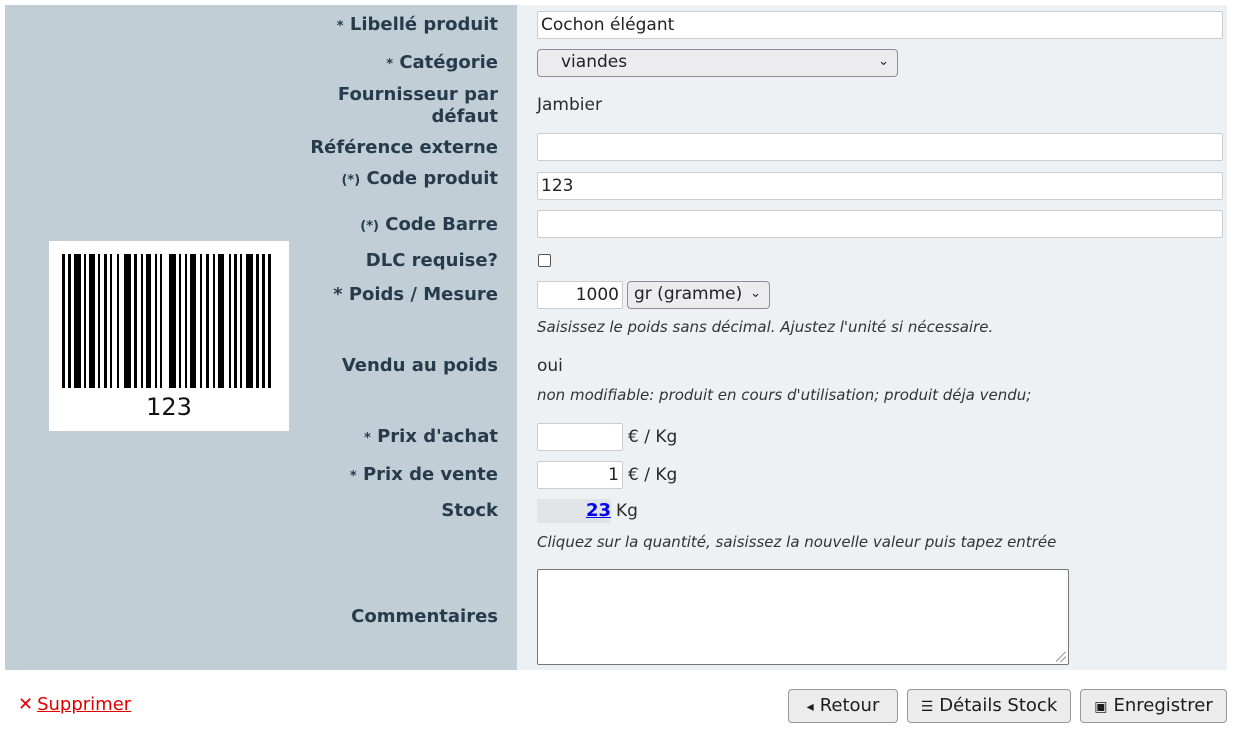  Describe the element at coordinates (423, 474) in the screenshot. I see `prix-vente-label: * Prix de vente` at that location.